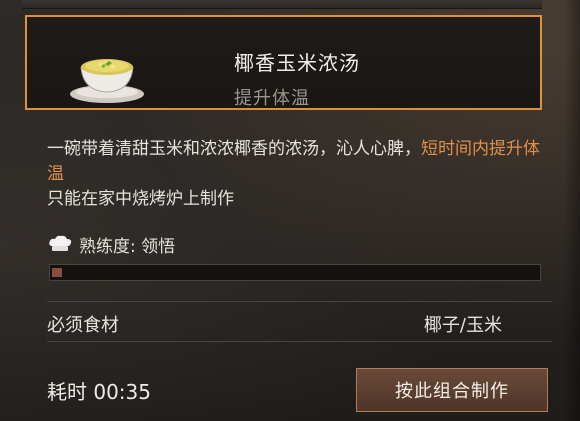  What do you see at coordinates (297, 63) in the screenshot?
I see `recipe-name: 椰香玉米浓汤` at bounding box center [297, 63].